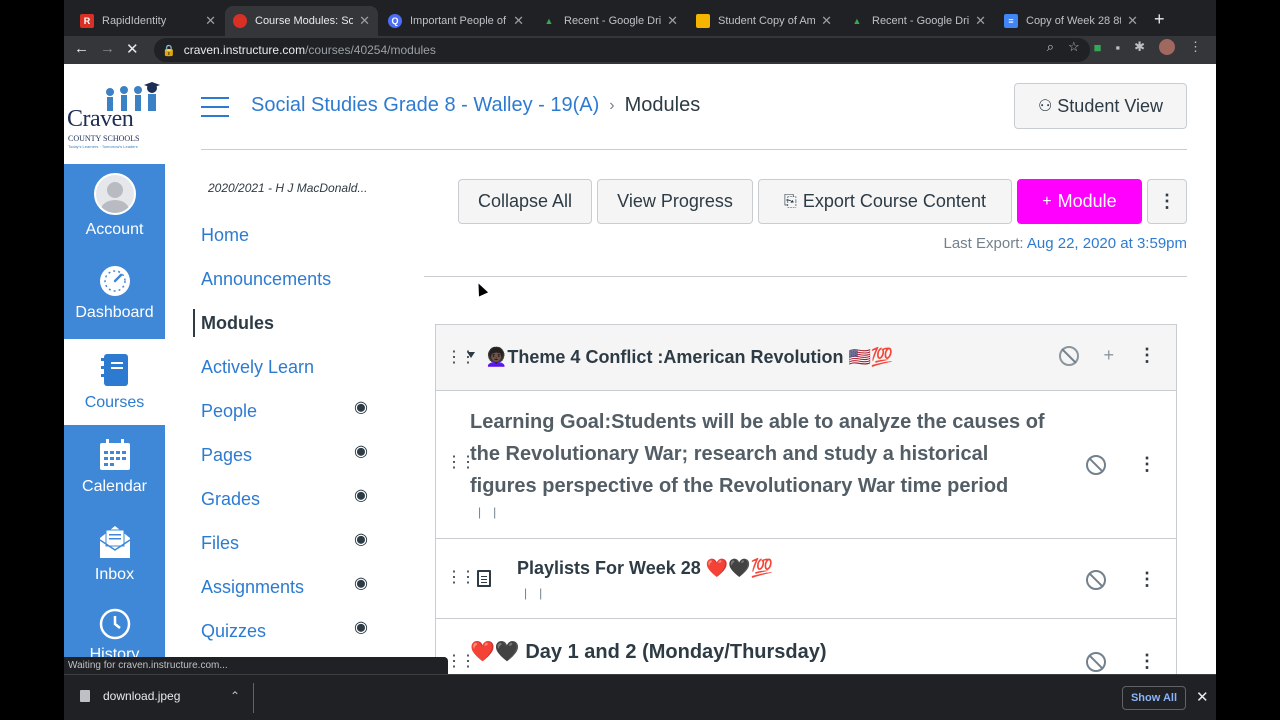 The height and width of the screenshot is (720, 1280). I want to click on course-nav-actively-learn: Actively Learn, so click(291, 367).